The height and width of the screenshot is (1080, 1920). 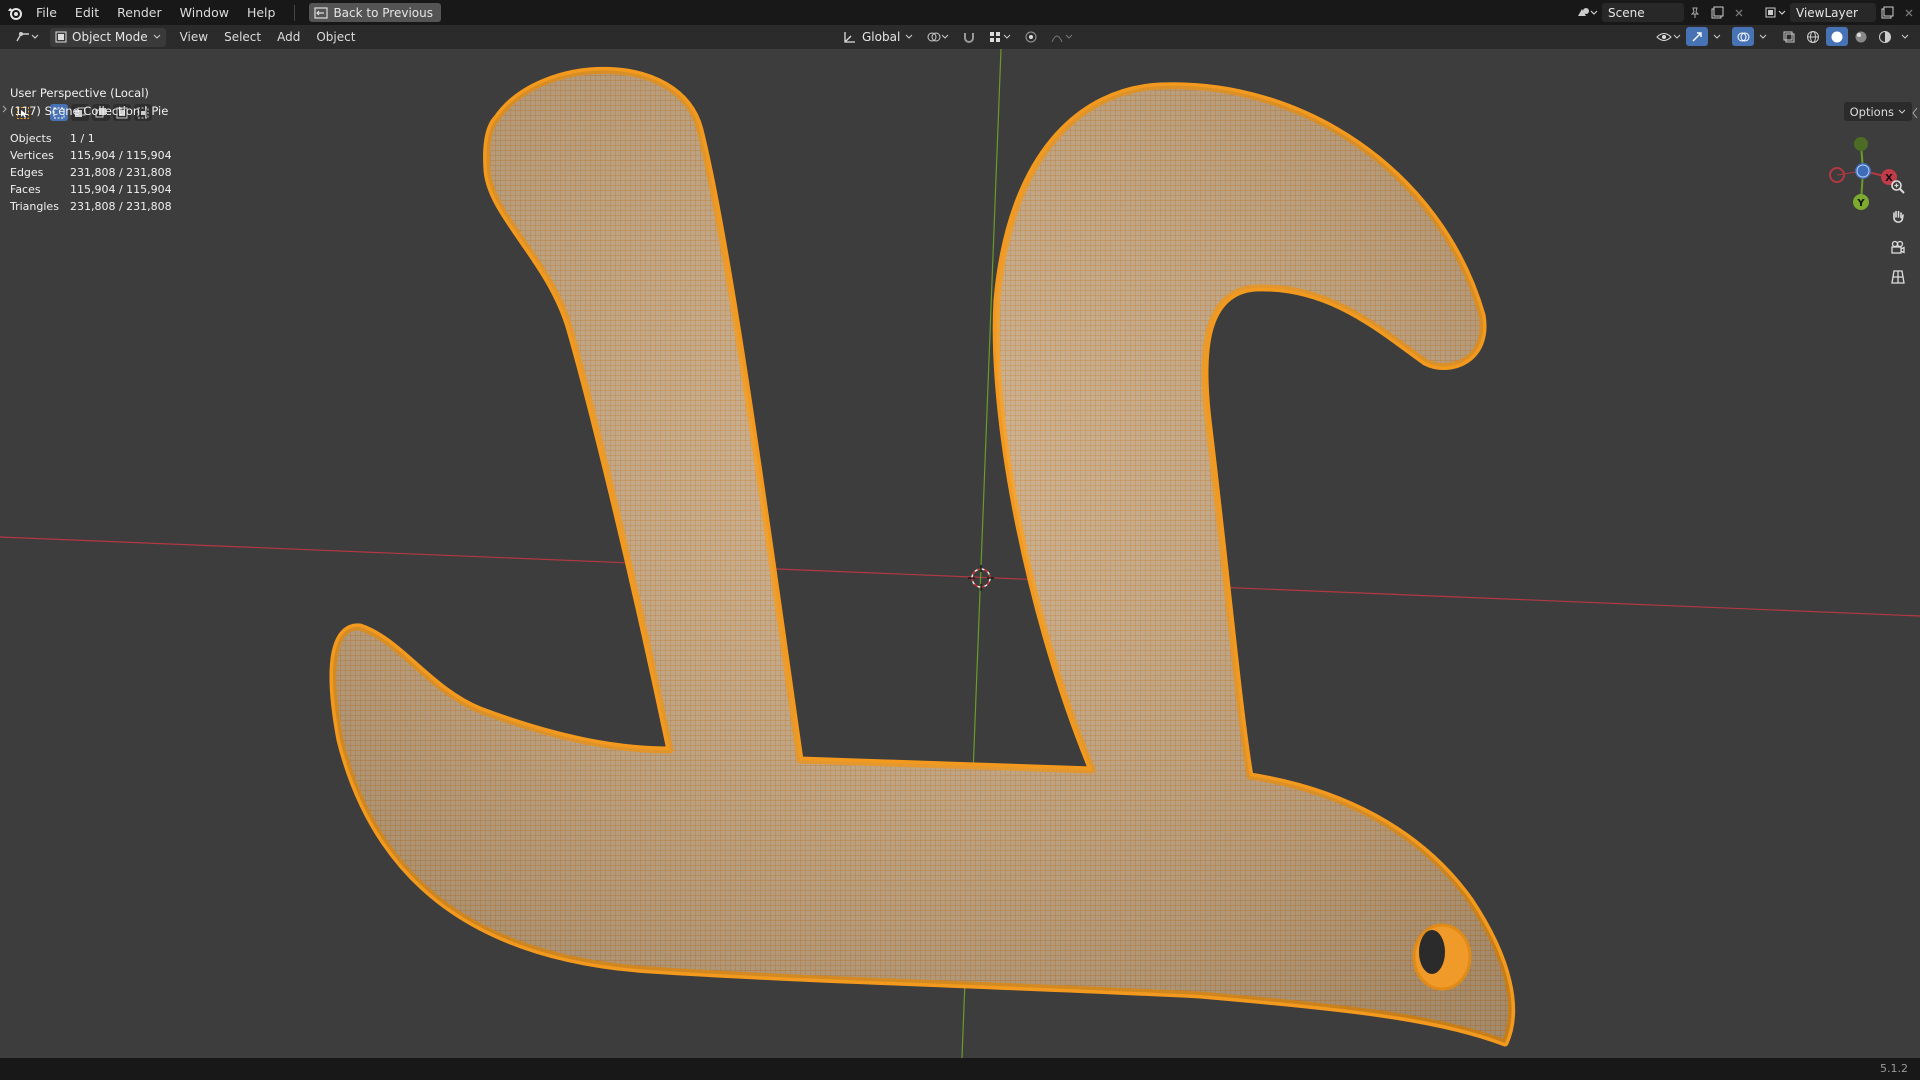 I want to click on menu-select: Select, so click(x=242, y=37).